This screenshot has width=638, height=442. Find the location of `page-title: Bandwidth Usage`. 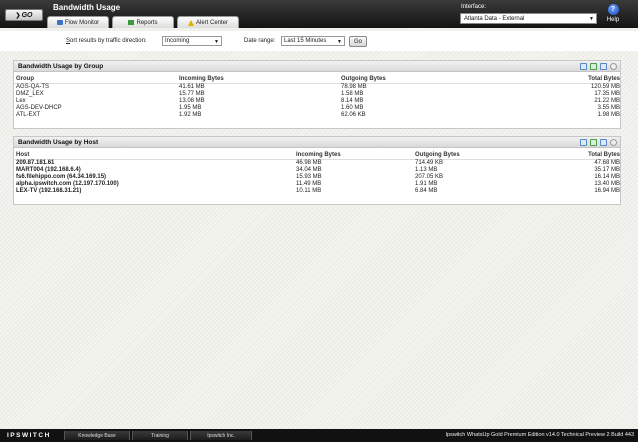

page-title: Bandwidth Usage is located at coordinates (87, 7).